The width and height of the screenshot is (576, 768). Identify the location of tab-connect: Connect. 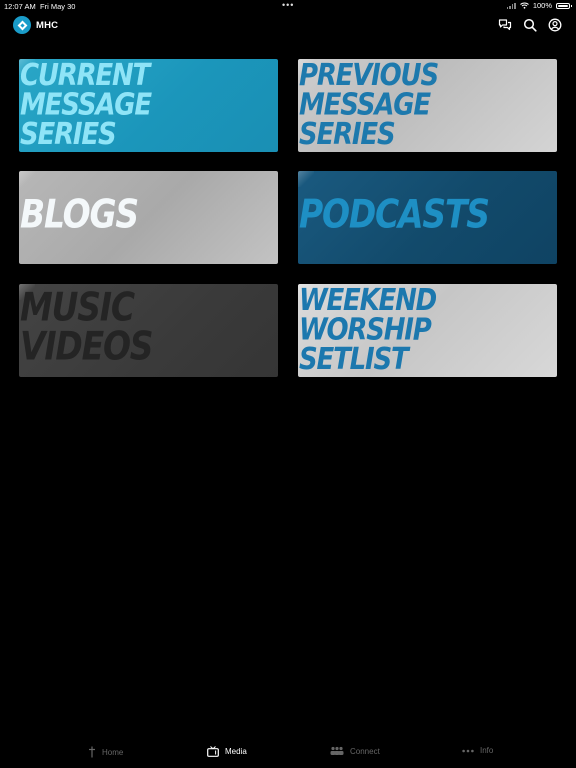
(355, 751).